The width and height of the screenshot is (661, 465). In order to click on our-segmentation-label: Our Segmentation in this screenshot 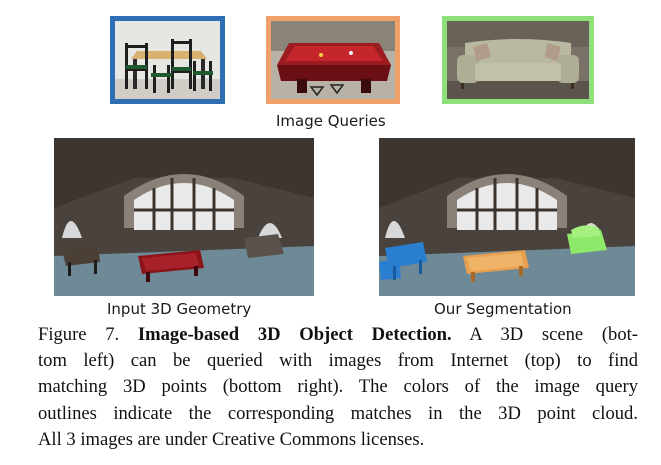, I will do `click(503, 309)`.